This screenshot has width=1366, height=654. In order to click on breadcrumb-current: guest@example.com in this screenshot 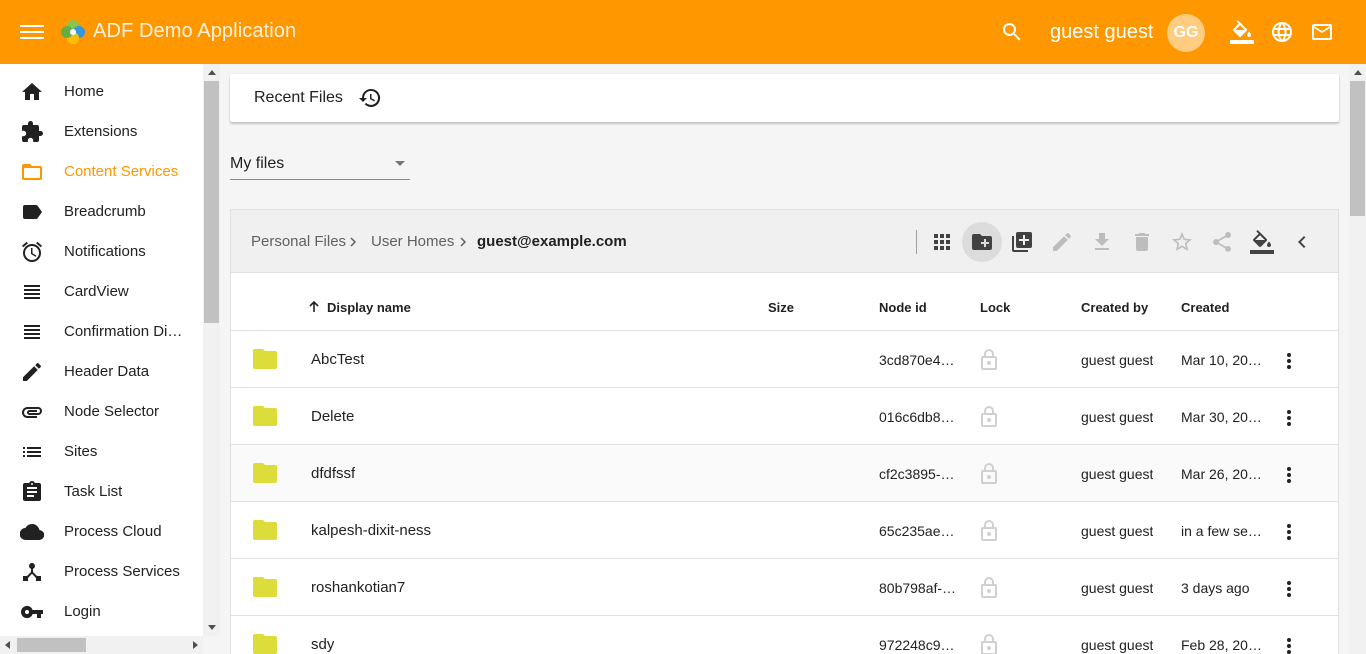, I will do `click(552, 241)`.